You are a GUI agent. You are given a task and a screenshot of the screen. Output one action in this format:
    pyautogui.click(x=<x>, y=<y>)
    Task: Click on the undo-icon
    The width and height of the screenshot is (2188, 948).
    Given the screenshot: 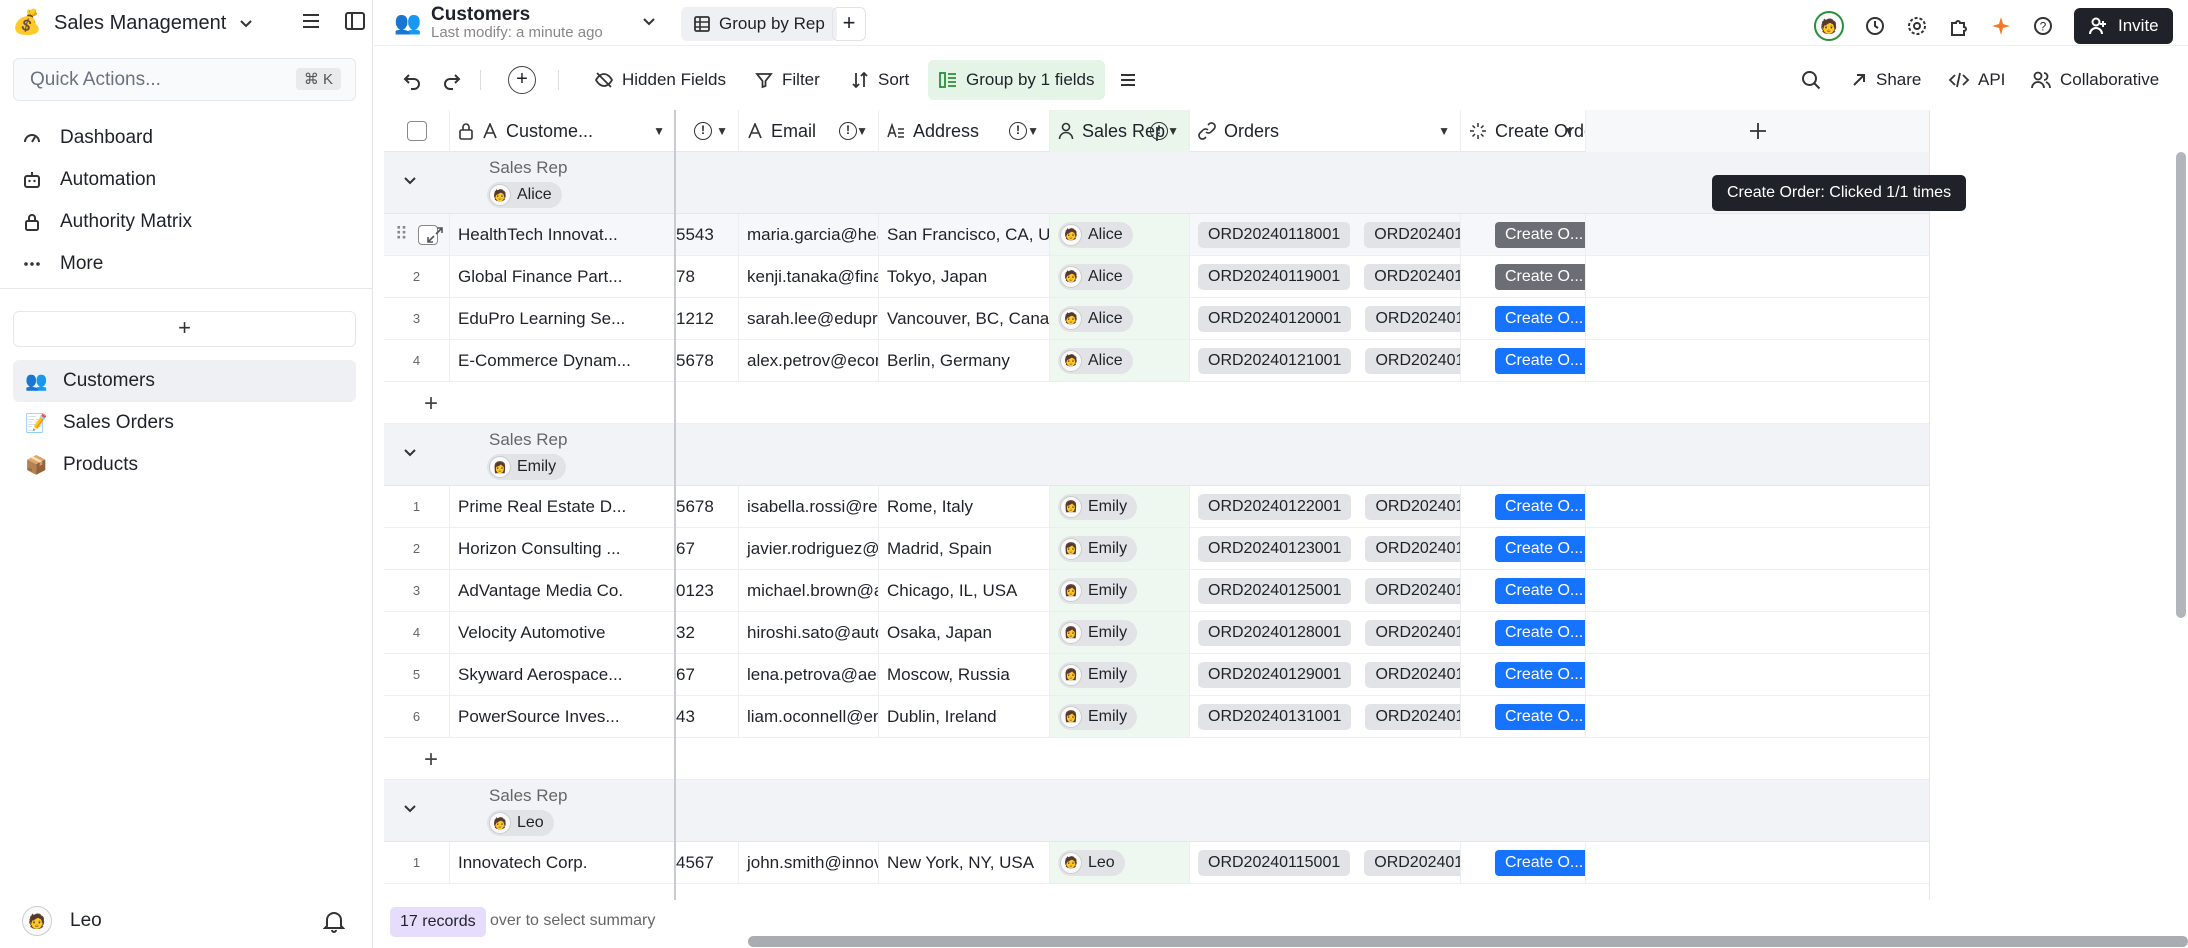 What is the action you would take?
    pyautogui.click(x=412, y=80)
    